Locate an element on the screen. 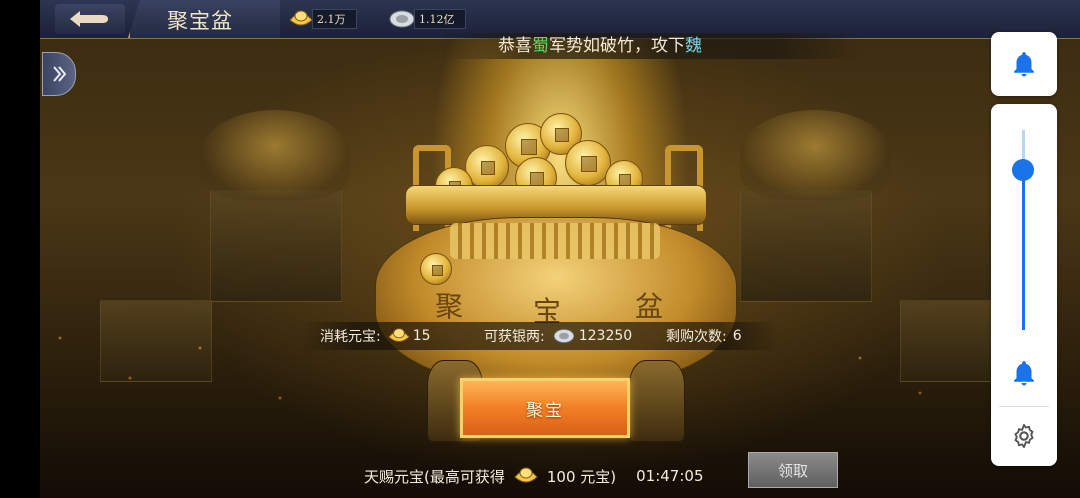 This screenshot has width=1080, height=498. volume-track-fill is located at coordinates (1023, 250).